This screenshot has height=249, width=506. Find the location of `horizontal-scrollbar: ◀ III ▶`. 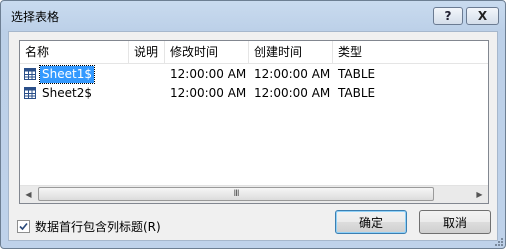

horizontal-scrollbar: ◀ III ▶ is located at coordinates (254, 194).